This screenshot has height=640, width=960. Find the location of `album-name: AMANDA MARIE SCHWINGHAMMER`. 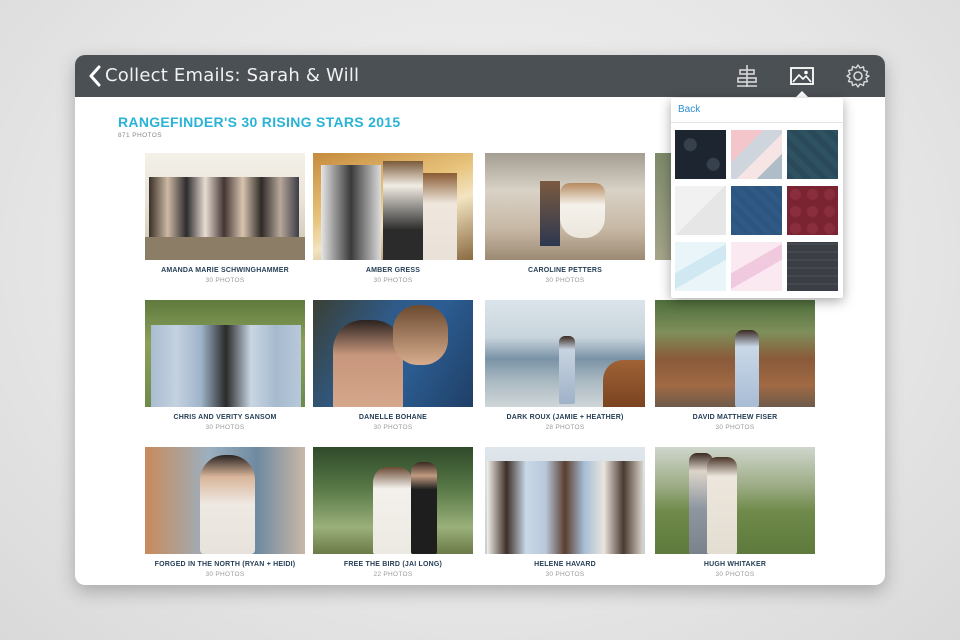

album-name: AMANDA MARIE SCHWINGHAMMER is located at coordinates (225, 270).